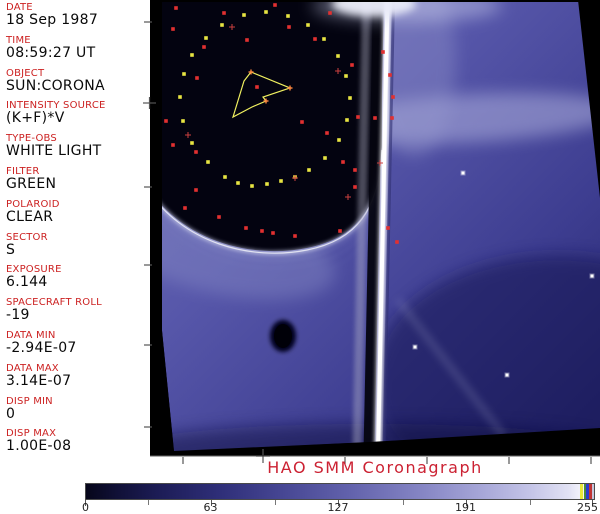  Describe the element at coordinates (593, 491) in the screenshot. I see `colorbar-marker-stripe` at that location.